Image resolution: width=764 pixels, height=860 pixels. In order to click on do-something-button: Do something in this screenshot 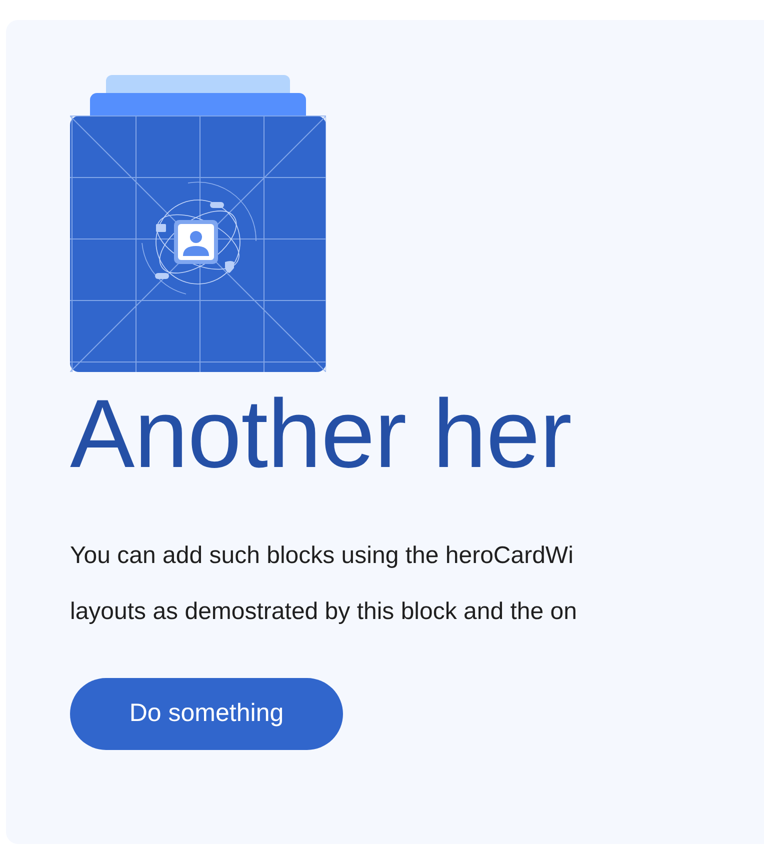, I will do `click(206, 714)`.